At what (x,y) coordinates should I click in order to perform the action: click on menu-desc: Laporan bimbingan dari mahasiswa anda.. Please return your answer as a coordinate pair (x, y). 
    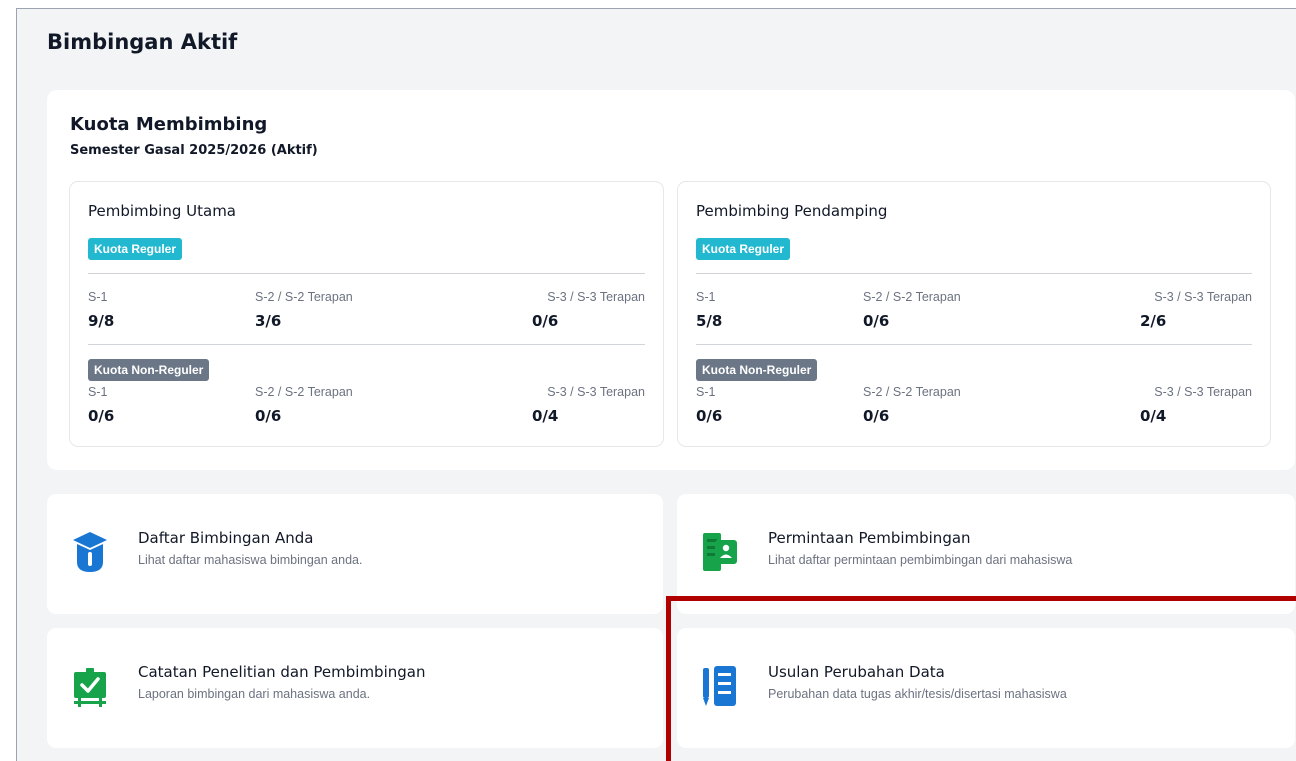
    Looking at the image, I should click on (254, 694).